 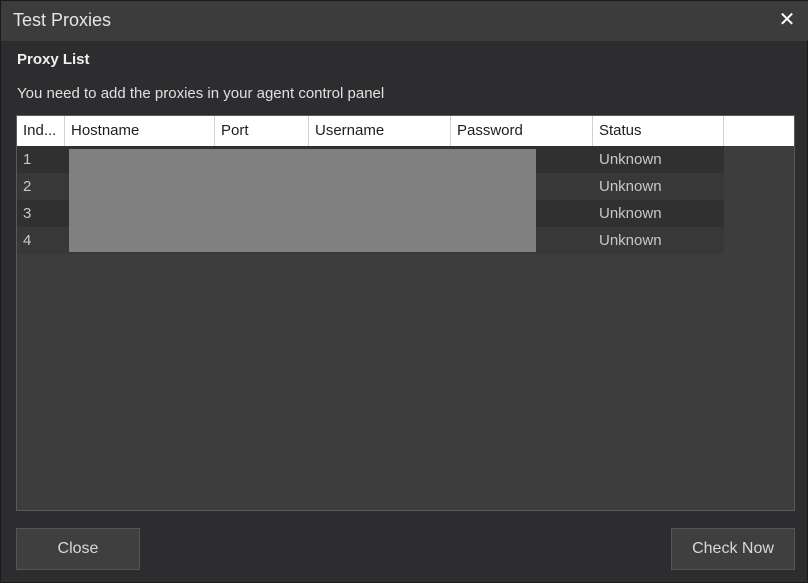 What do you see at coordinates (787, 20) in the screenshot?
I see `close-icon: ✕` at bounding box center [787, 20].